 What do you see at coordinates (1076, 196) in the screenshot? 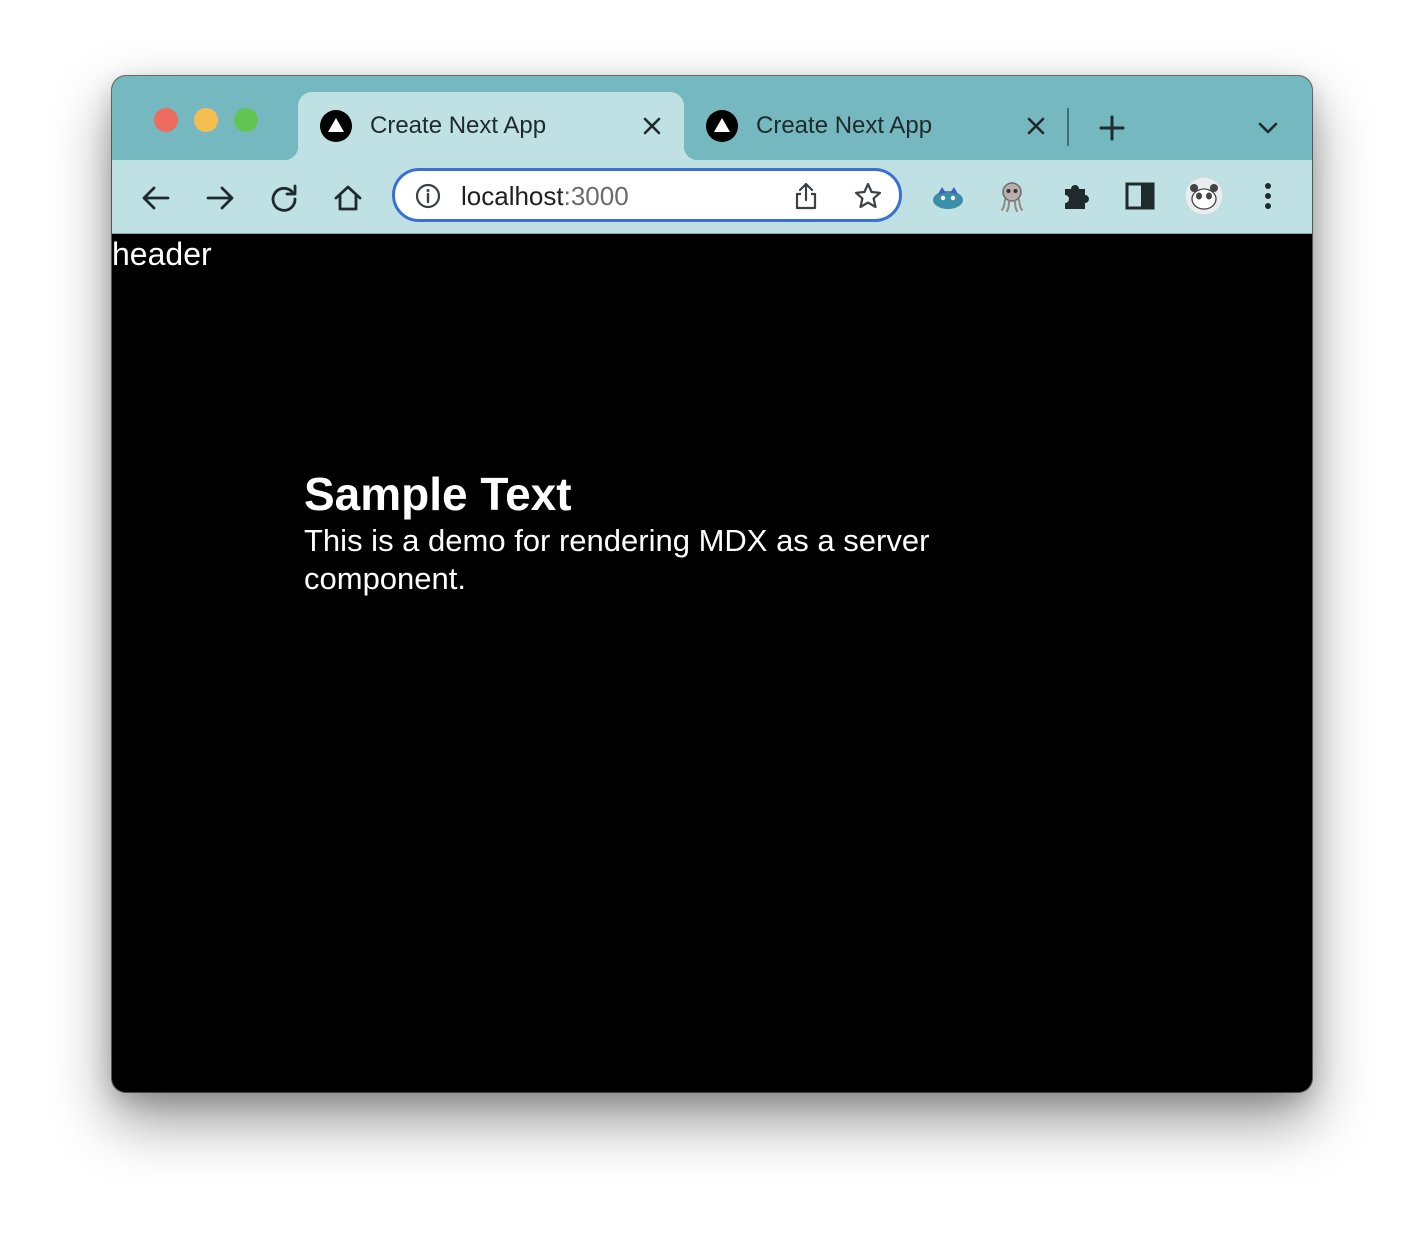
I see `puzzle-extensions-icon` at bounding box center [1076, 196].